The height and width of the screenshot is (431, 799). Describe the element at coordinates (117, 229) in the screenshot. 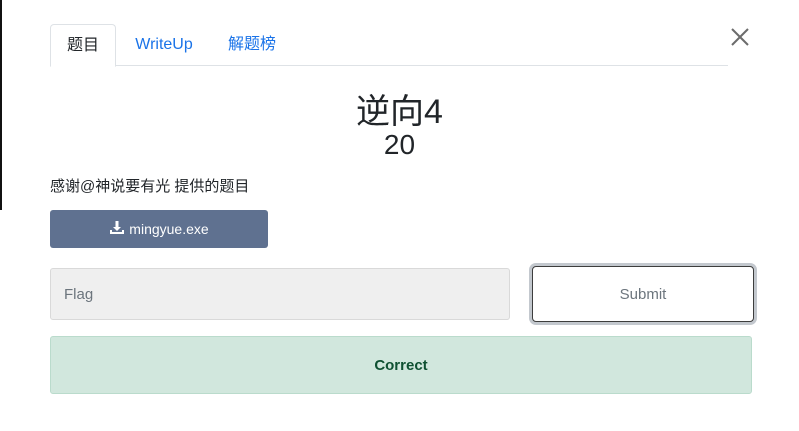

I see `download-icon` at that location.